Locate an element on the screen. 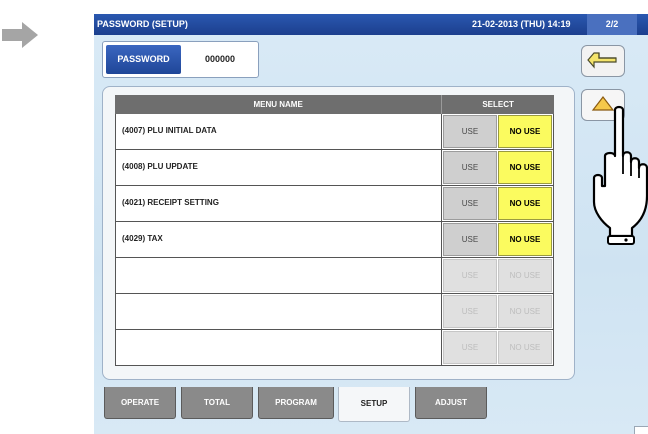 The height and width of the screenshot is (434, 648). corner-box is located at coordinates (641, 430).